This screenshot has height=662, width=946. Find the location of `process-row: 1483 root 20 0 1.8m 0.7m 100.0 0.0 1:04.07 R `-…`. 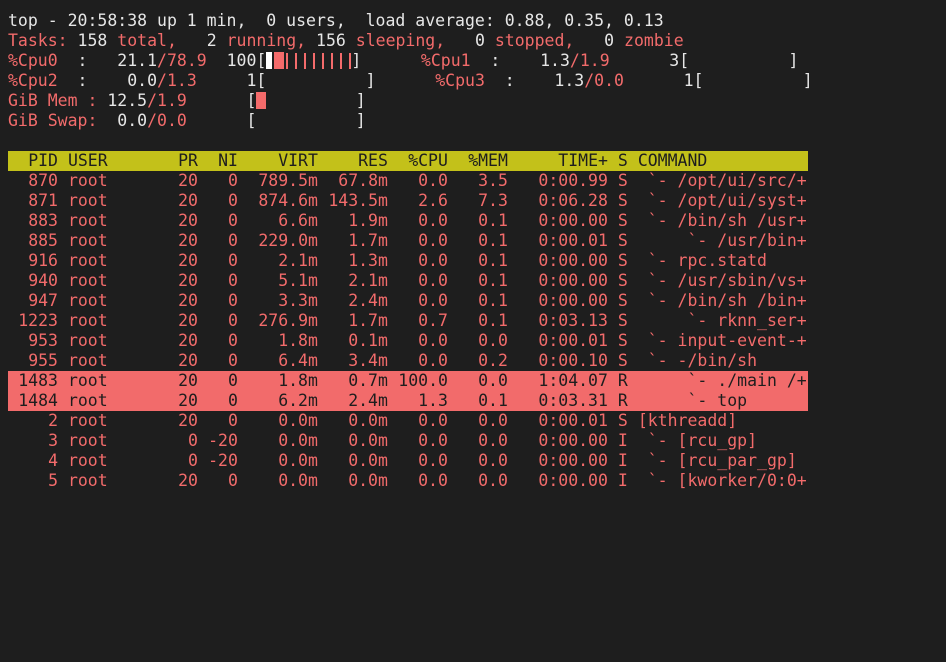

process-row: 1483 root 20 0 1.8m 0.7m 100.0 0.0 1:04.07 R `-… is located at coordinates (408, 381).